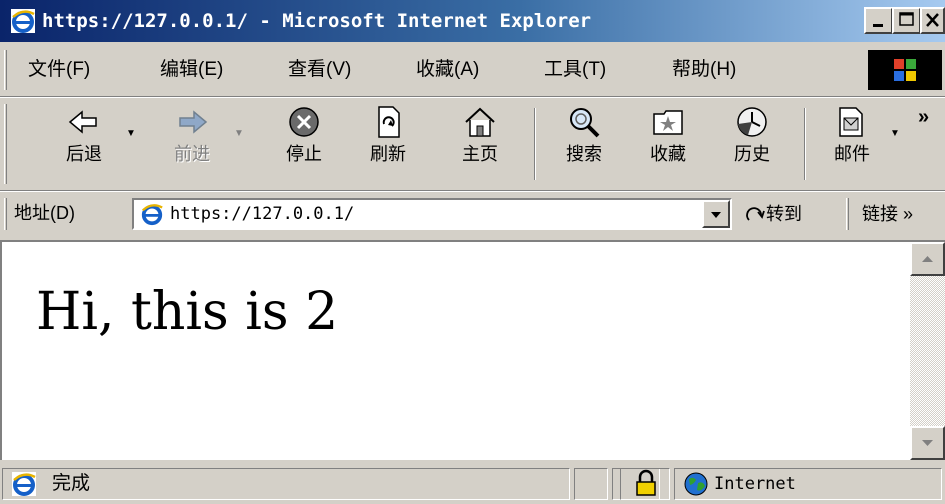 The height and width of the screenshot is (504, 945). I want to click on search-label: 搜索, so click(584, 154).